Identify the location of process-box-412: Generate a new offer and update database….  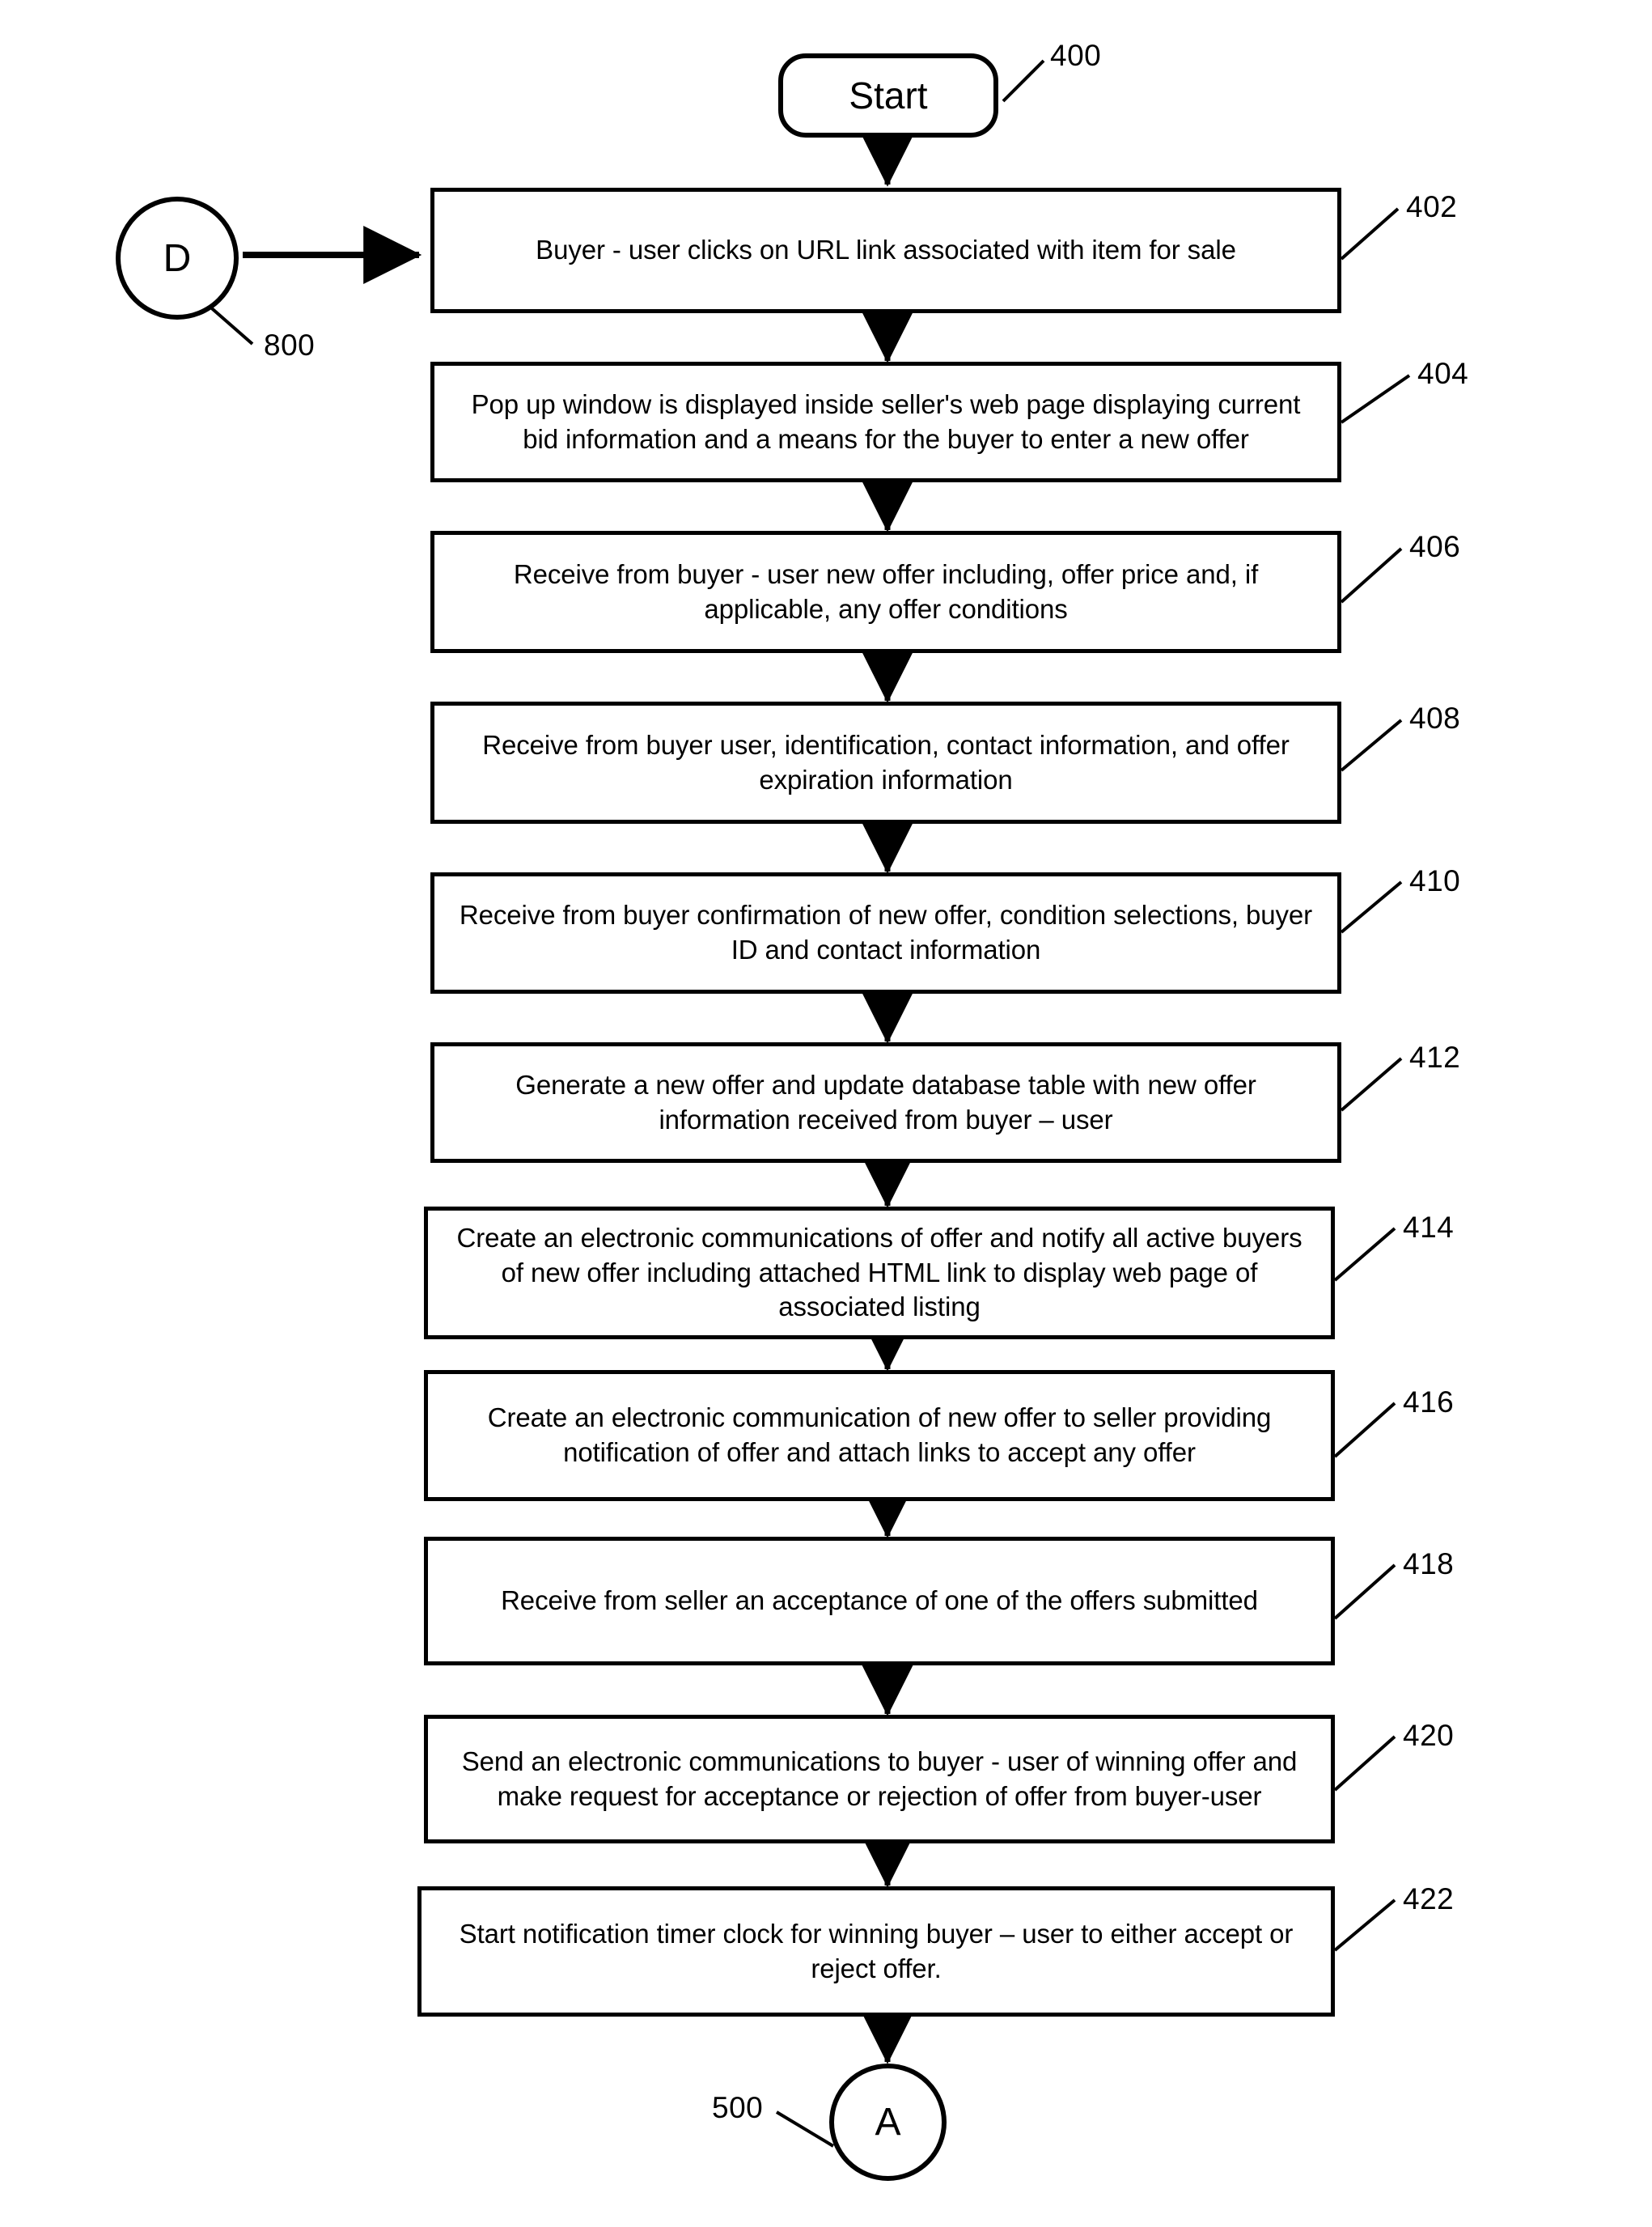
(885, 1102).